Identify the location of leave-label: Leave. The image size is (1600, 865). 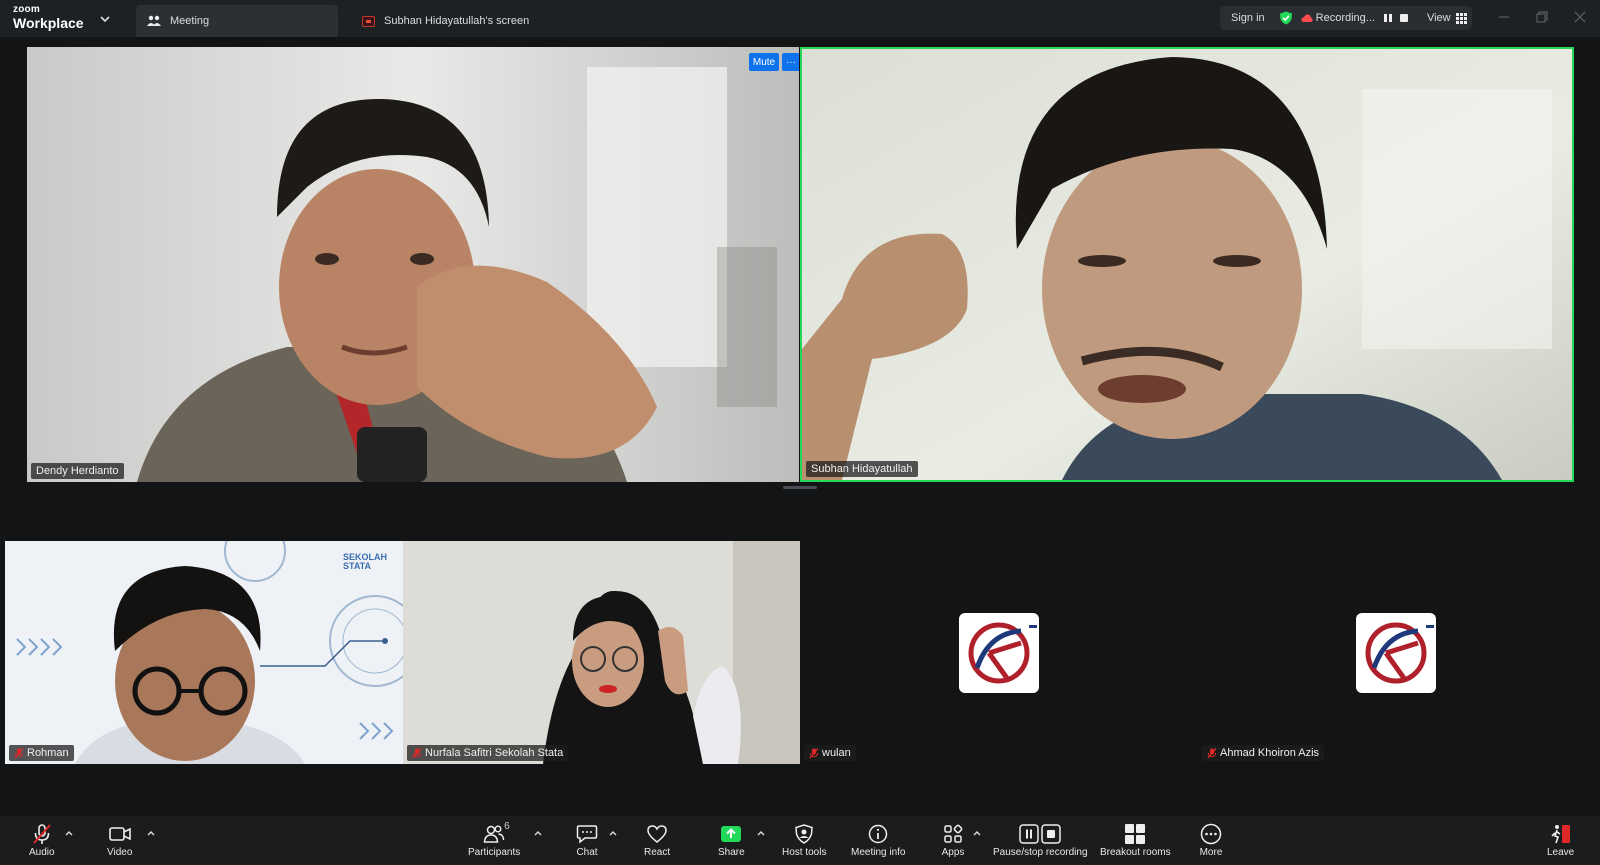
(1561, 852).